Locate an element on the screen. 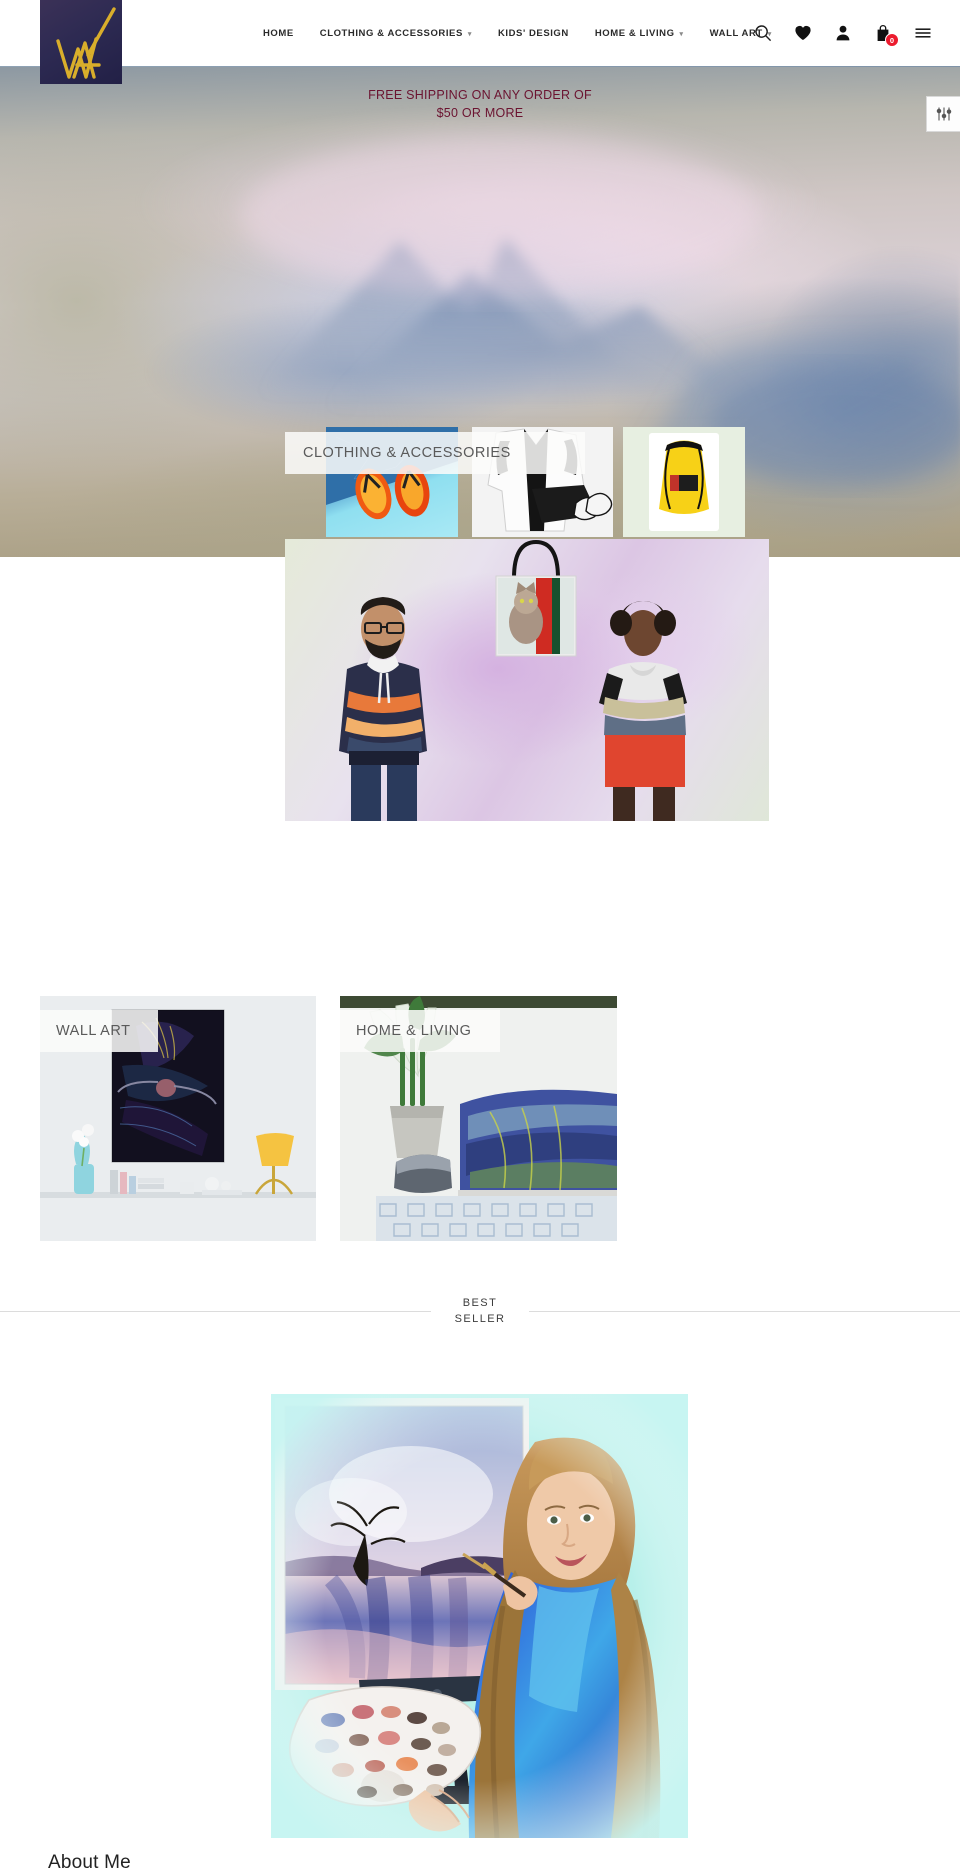  cart-count-badge: 0 is located at coordinates (892, 40).